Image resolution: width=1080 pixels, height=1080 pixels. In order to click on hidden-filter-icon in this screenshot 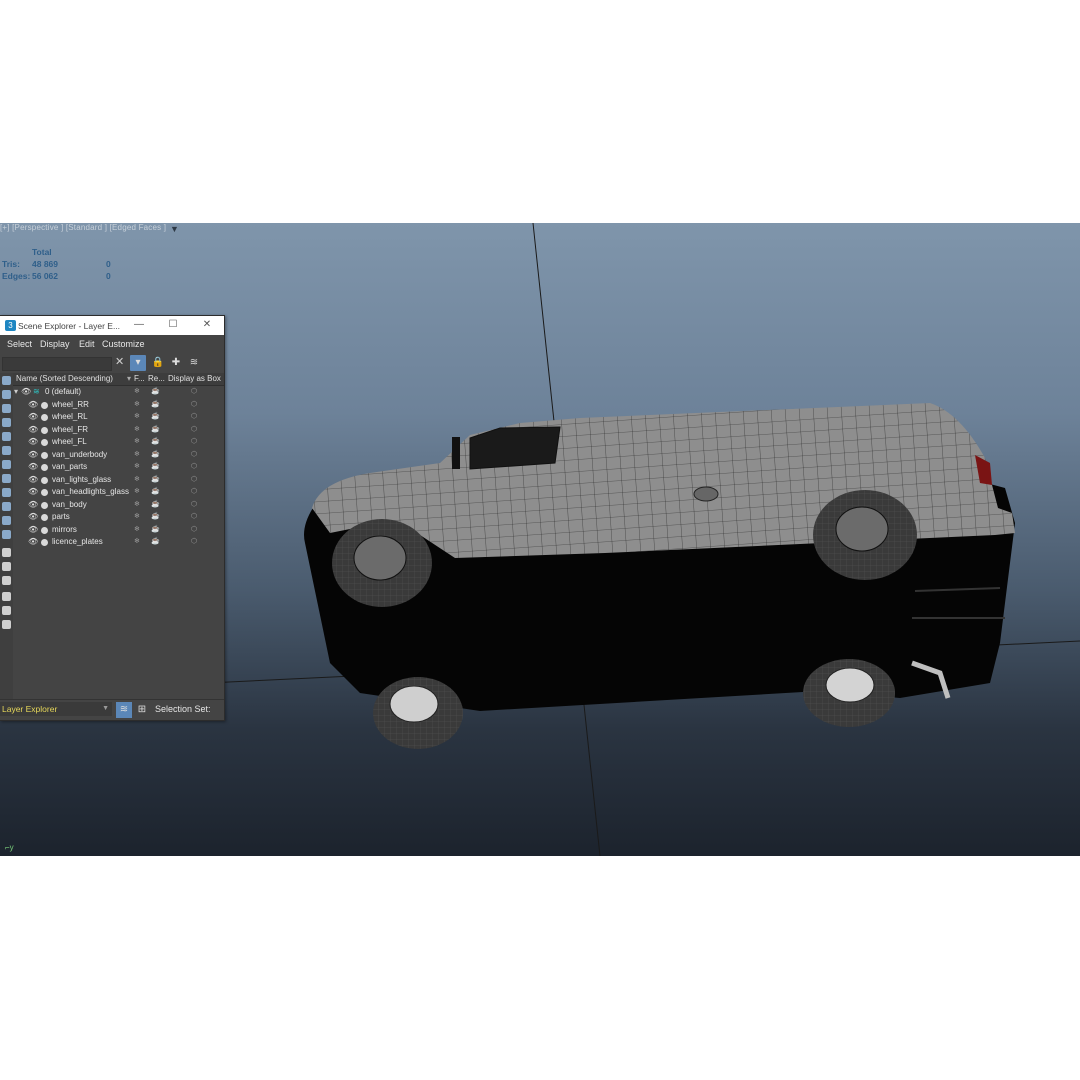, I will do `click(6, 534)`.